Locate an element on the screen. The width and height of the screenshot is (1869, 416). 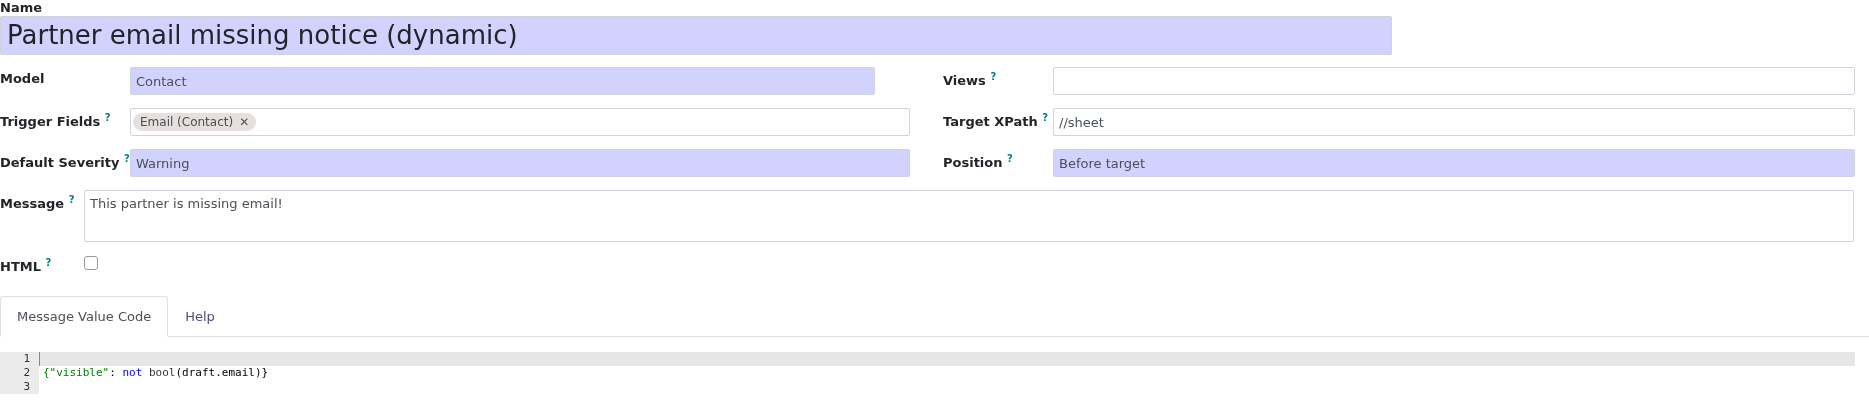
line-number: 3 is located at coordinates (19, 387).